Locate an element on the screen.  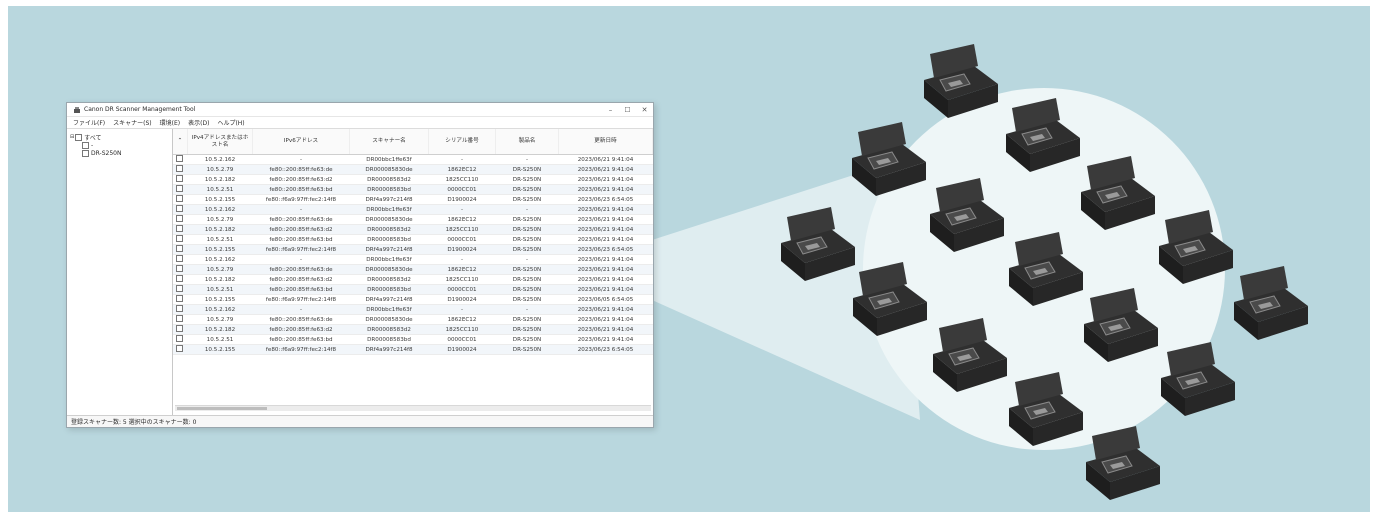
collapse-icon: ⊟ is located at coordinates (72, 137).